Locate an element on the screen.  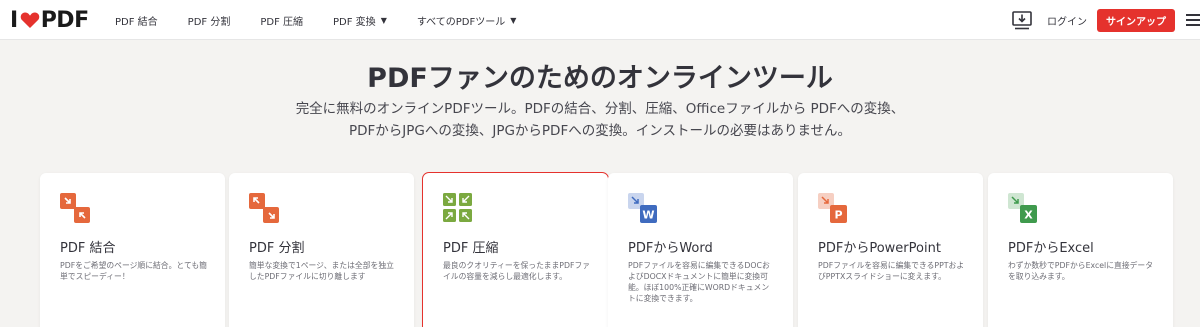
svg-text: W is located at coordinates (648, 215).